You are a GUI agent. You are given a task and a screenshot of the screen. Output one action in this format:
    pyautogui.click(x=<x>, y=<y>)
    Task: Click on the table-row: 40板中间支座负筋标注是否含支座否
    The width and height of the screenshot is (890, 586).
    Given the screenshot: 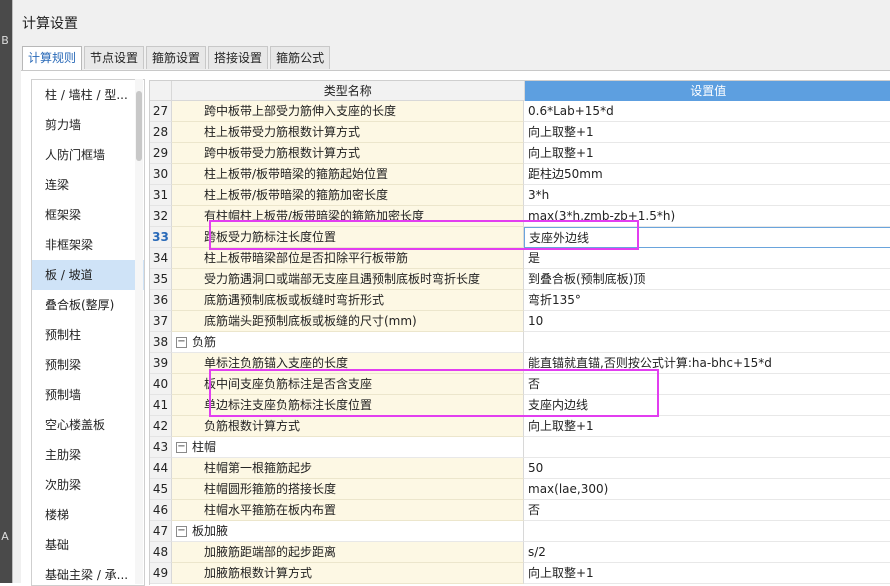 What is the action you would take?
    pyautogui.click(x=520, y=384)
    